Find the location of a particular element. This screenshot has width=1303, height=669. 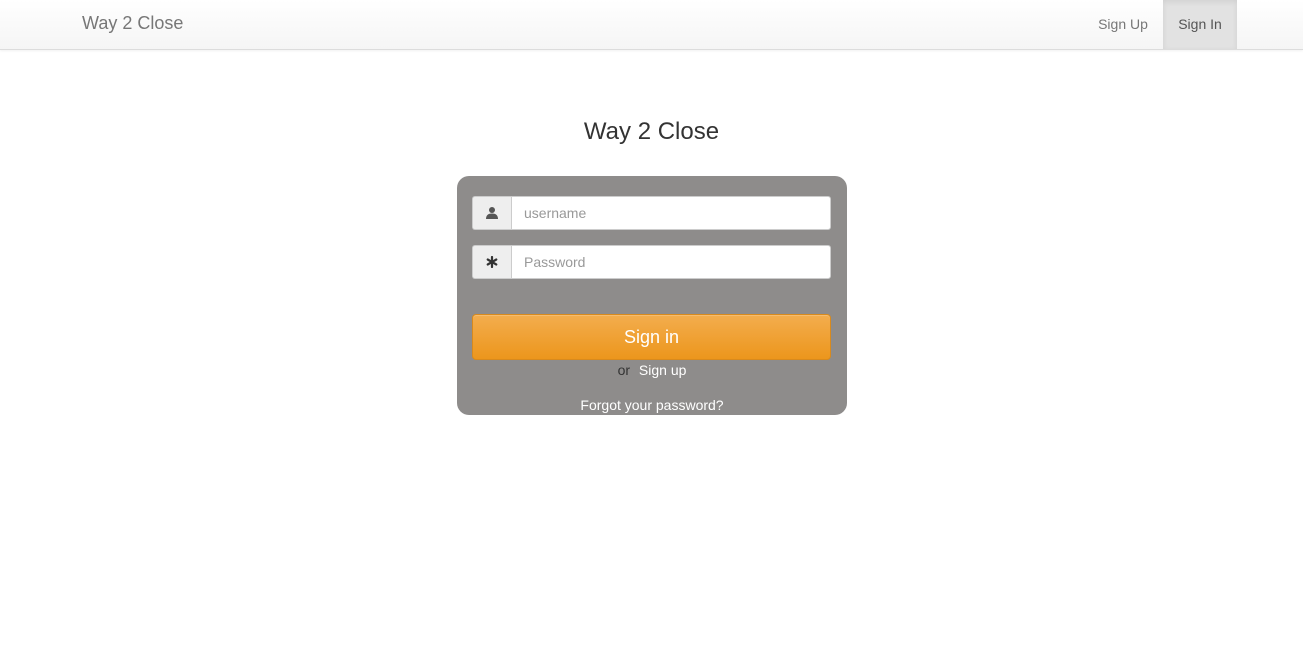

signup-row: or Sign up is located at coordinates (652, 370).